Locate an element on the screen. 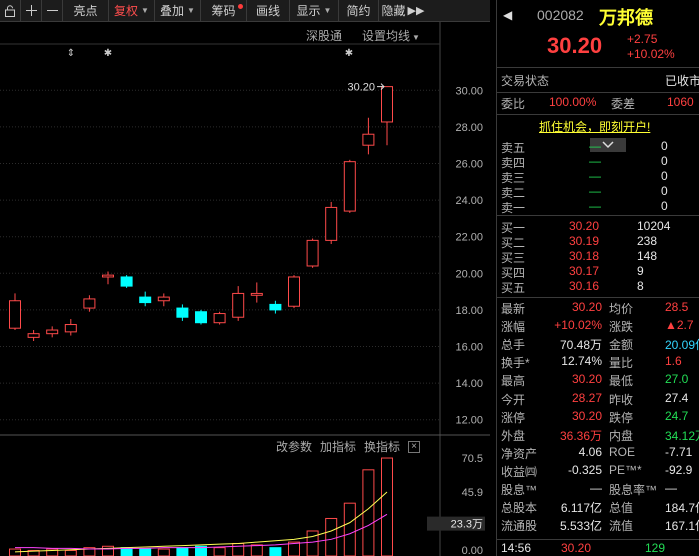 The height and width of the screenshot is (556, 699). highlight-label: 亮点 is located at coordinates (85, 11).